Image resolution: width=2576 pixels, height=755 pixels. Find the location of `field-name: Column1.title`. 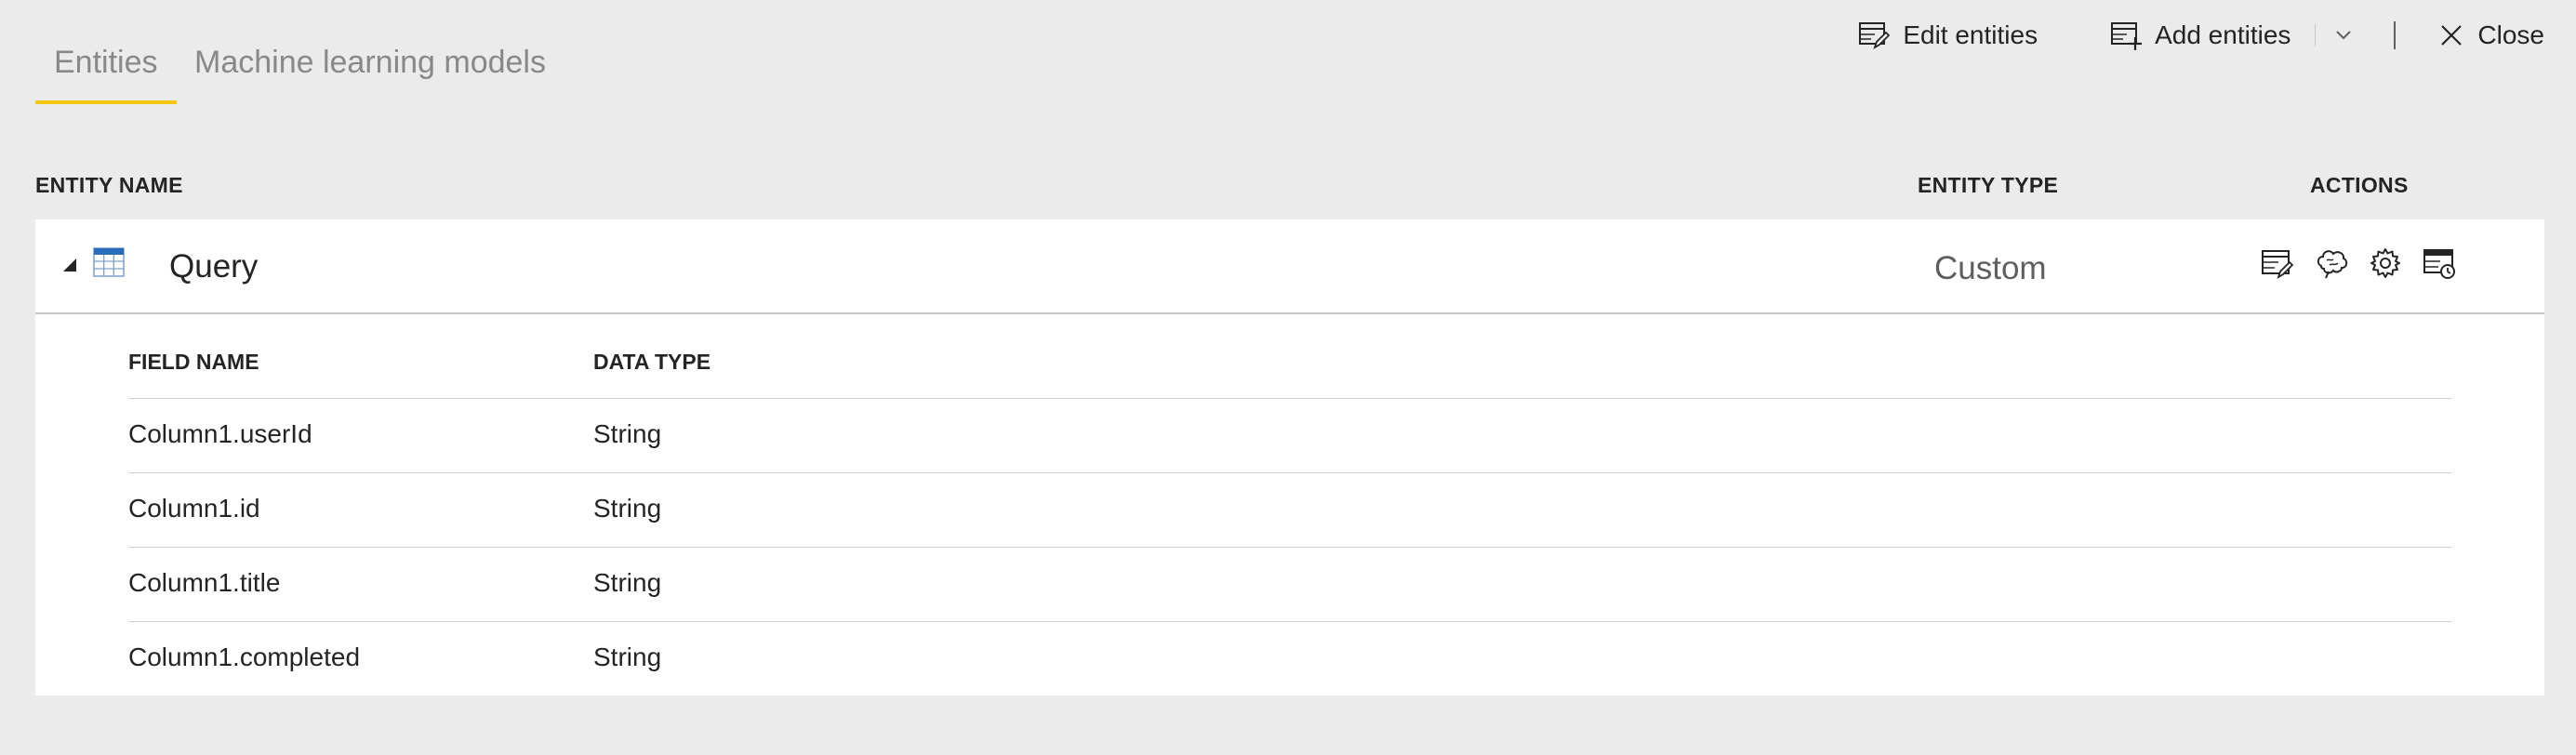

field-name: Column1.title is located at coordinates (204, 582).